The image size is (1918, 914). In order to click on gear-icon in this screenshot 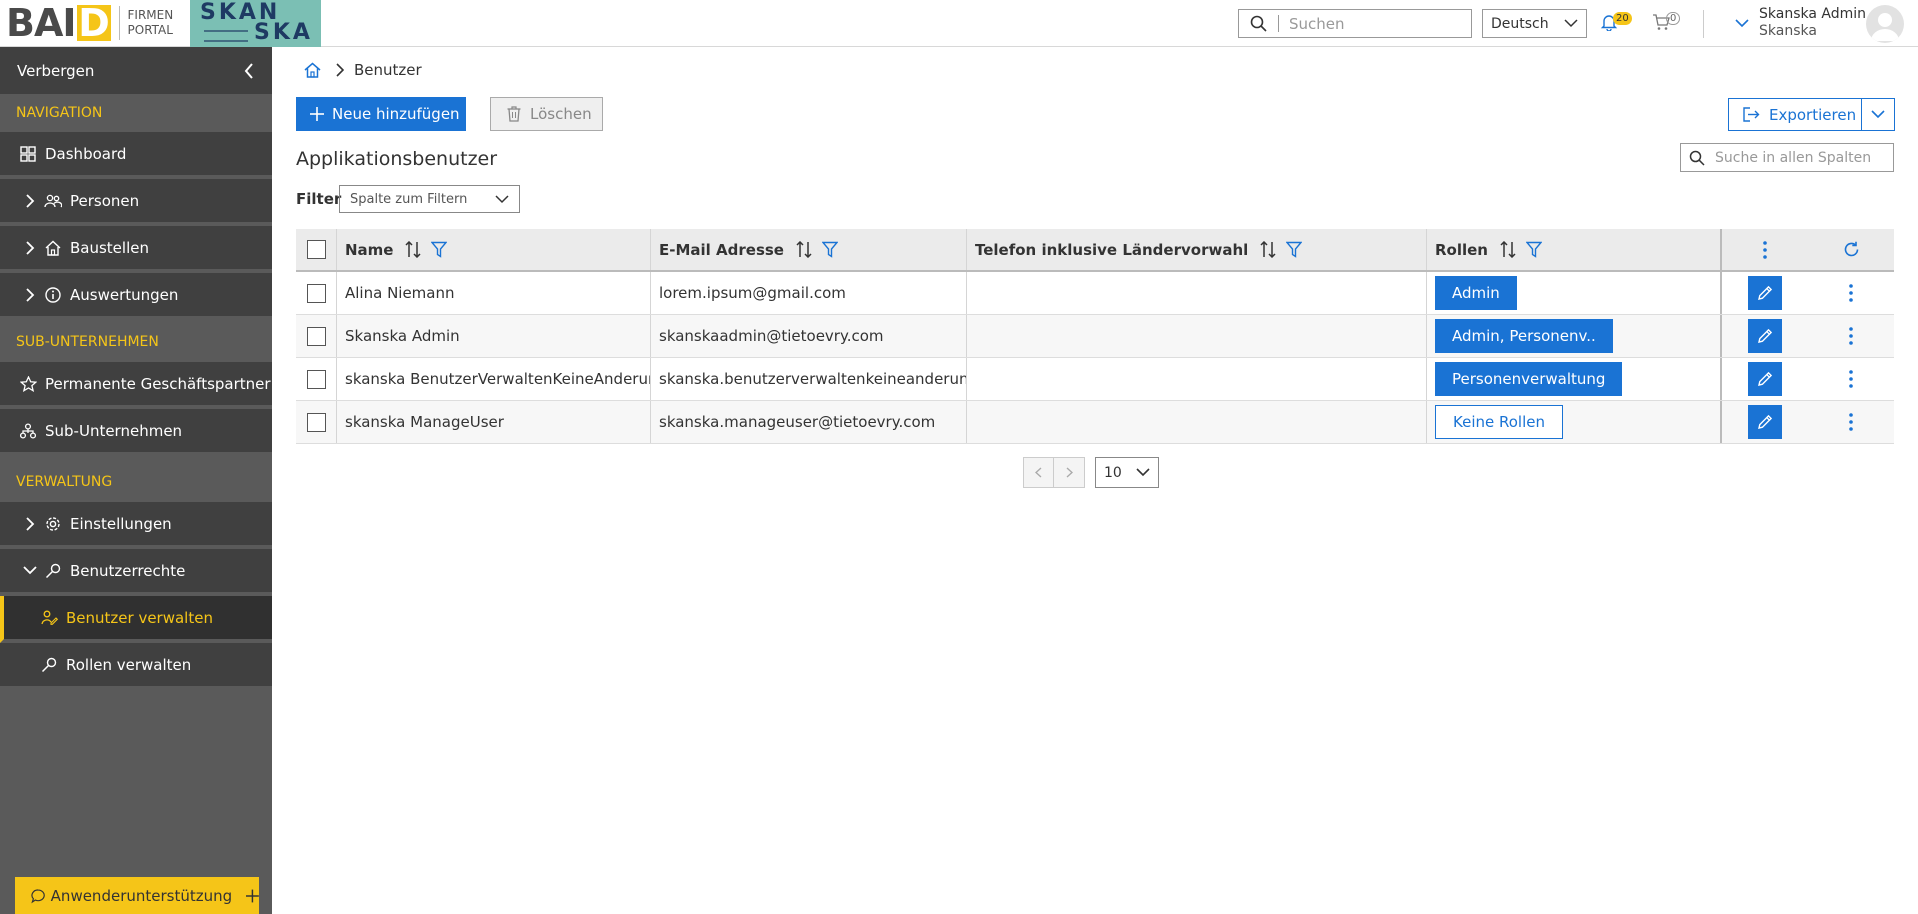, I will do `click(53, 524)`.